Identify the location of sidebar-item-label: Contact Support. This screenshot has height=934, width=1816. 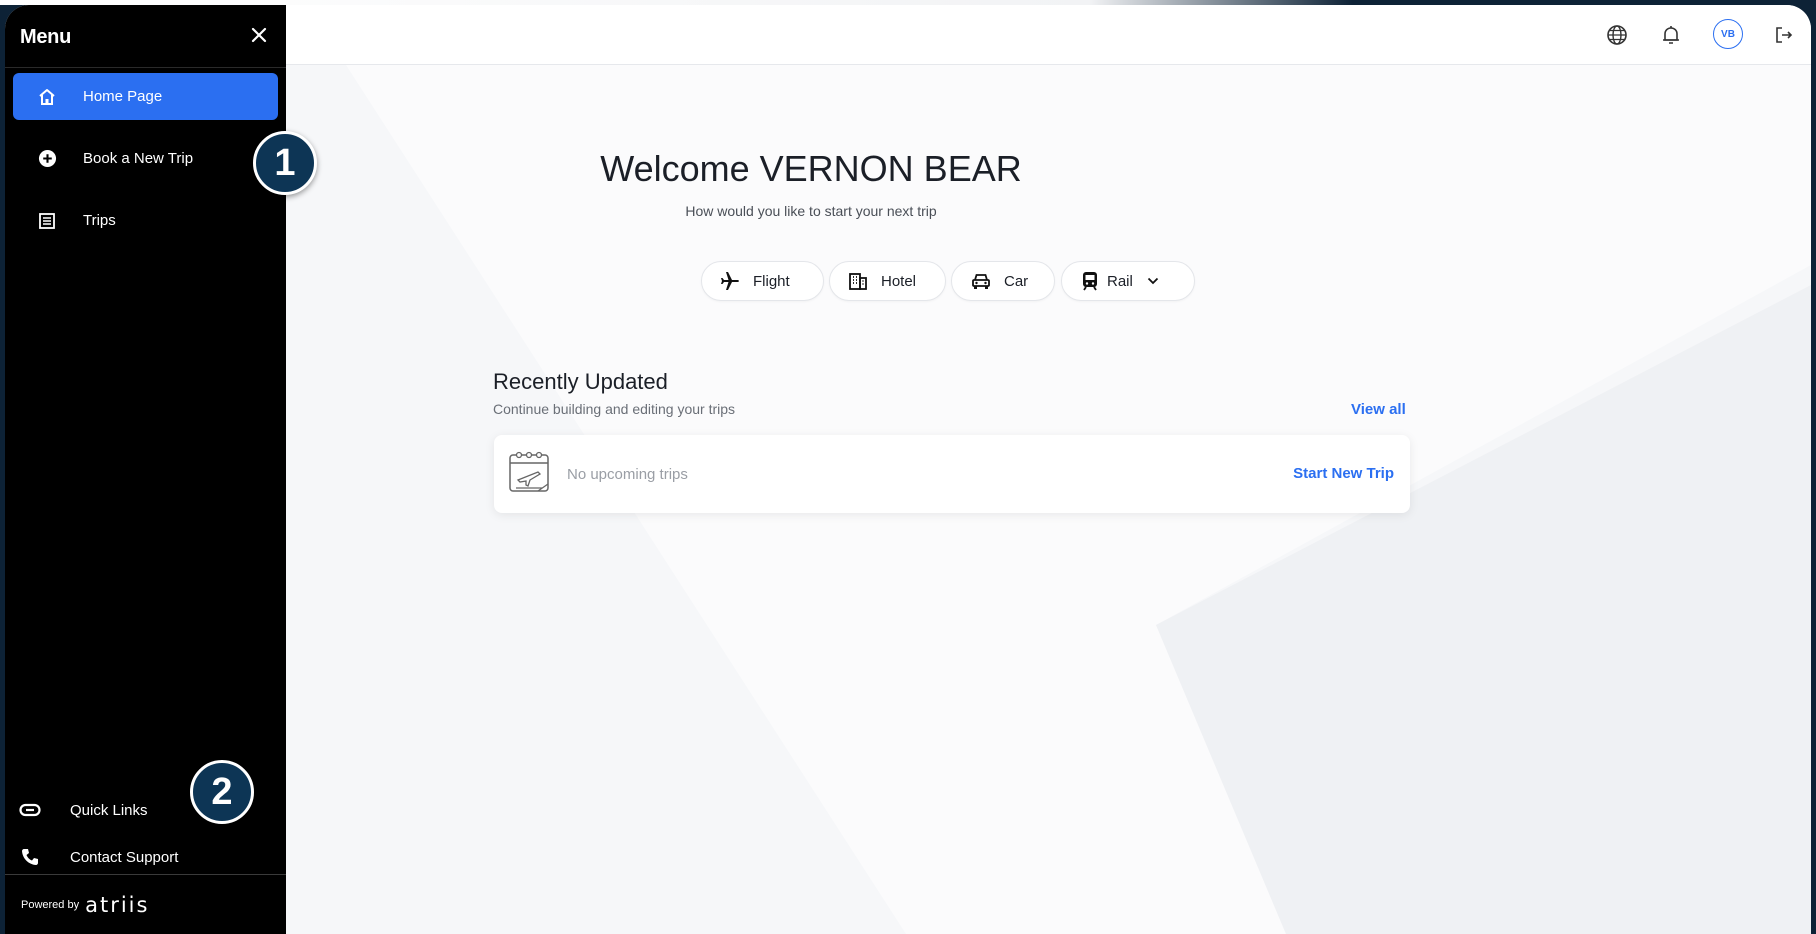
(124, 857).